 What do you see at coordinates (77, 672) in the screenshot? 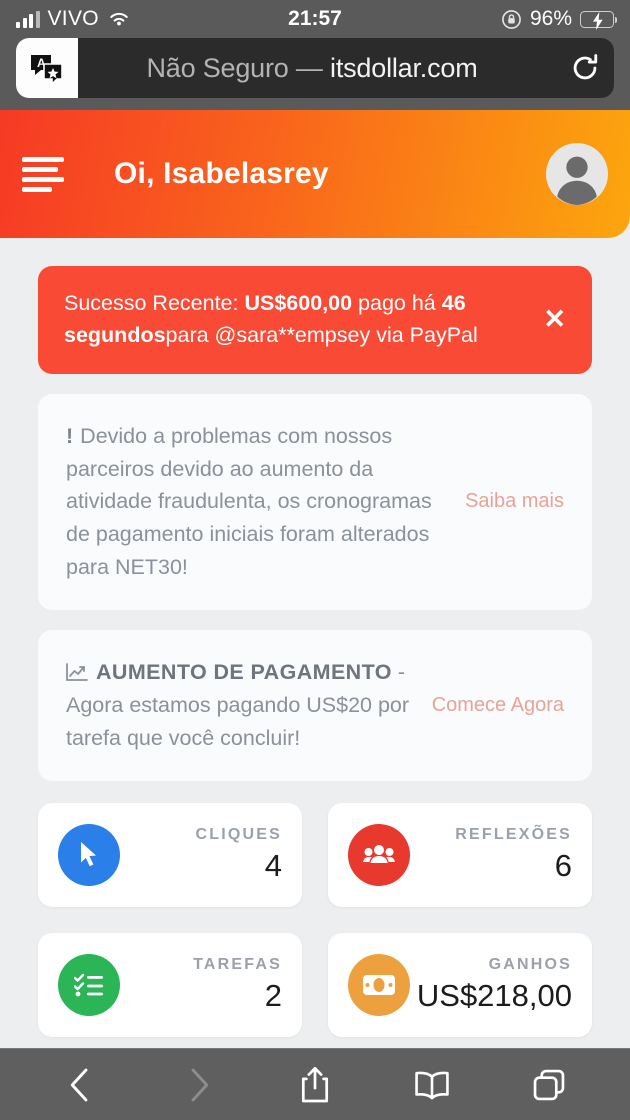
I see `line-chart-icon` at bounding box center [77, 672].